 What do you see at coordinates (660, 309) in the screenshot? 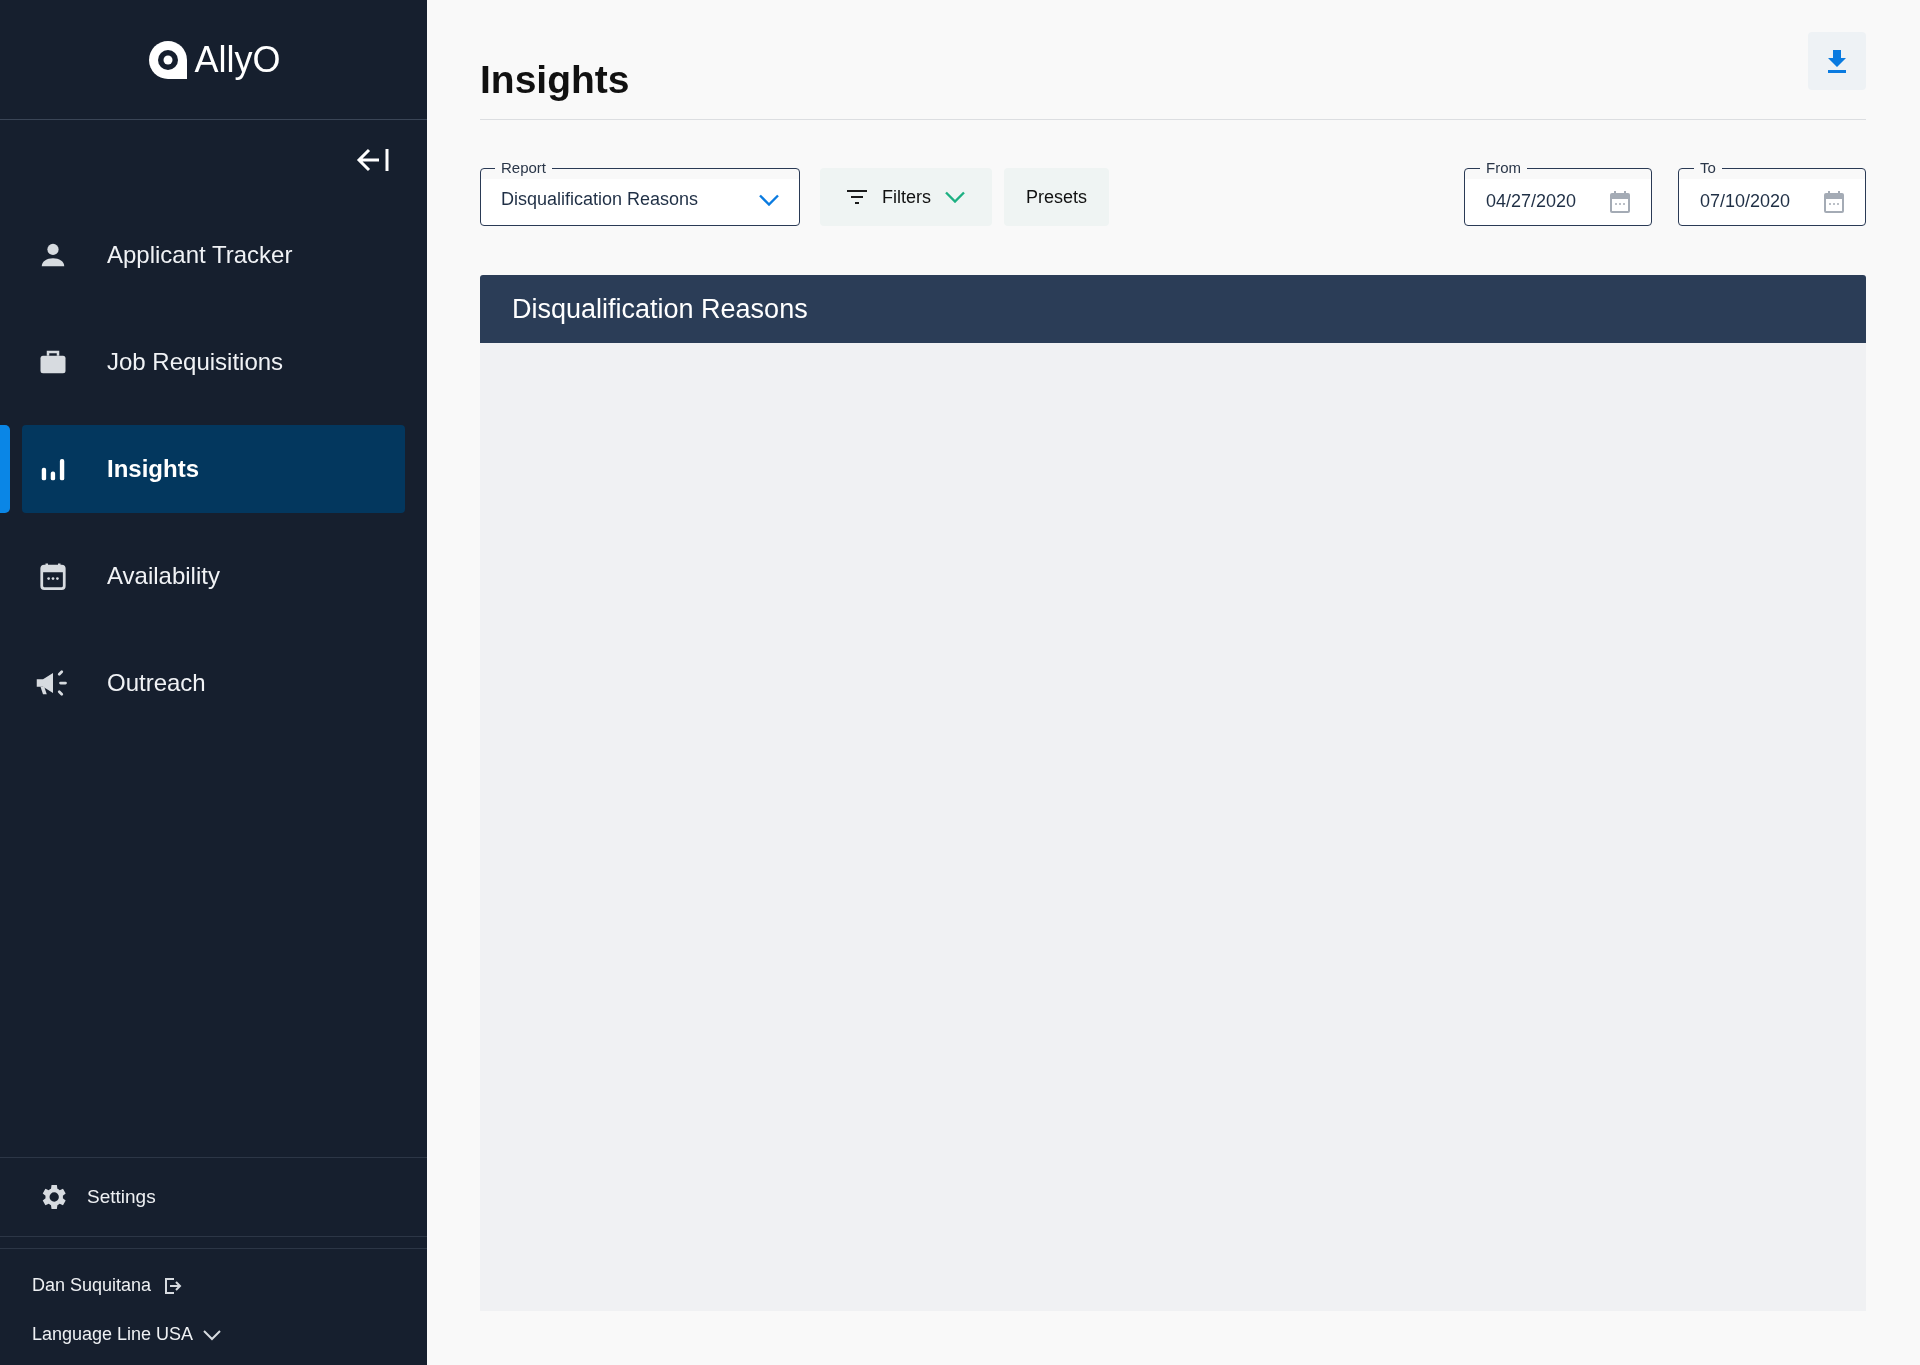
I see `panel-title: Disqualification Reasons` at bounding box center [660, 309].